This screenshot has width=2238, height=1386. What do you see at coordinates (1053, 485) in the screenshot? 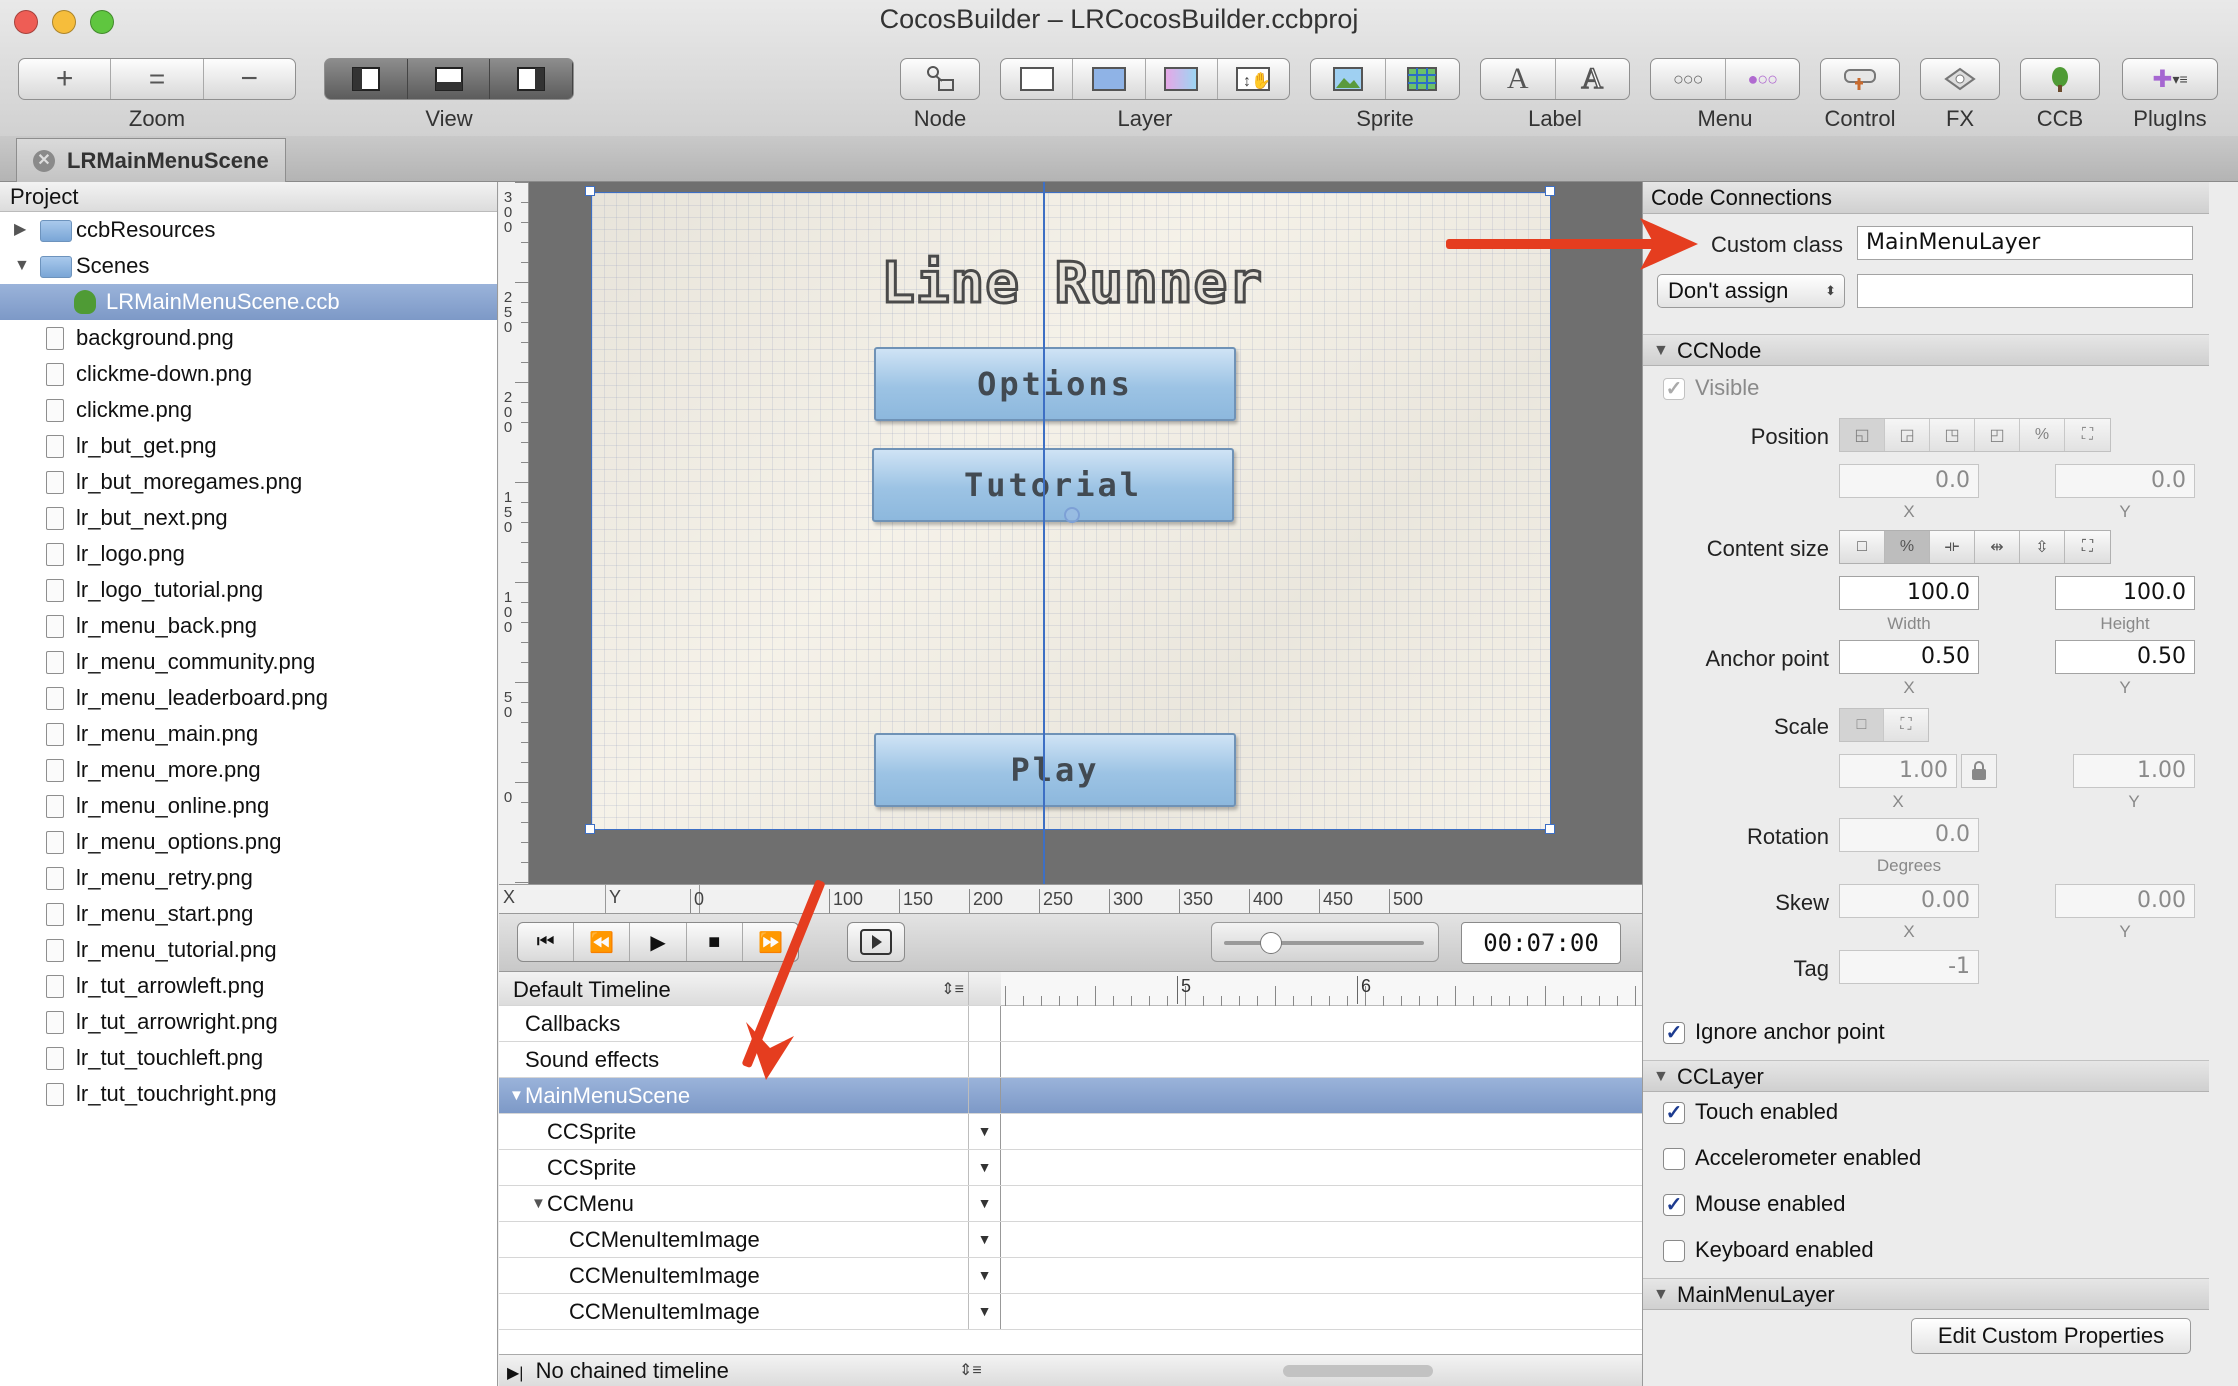
I see `tutorial-menu-item: Tutorial` at bounding box center [1053, 485].